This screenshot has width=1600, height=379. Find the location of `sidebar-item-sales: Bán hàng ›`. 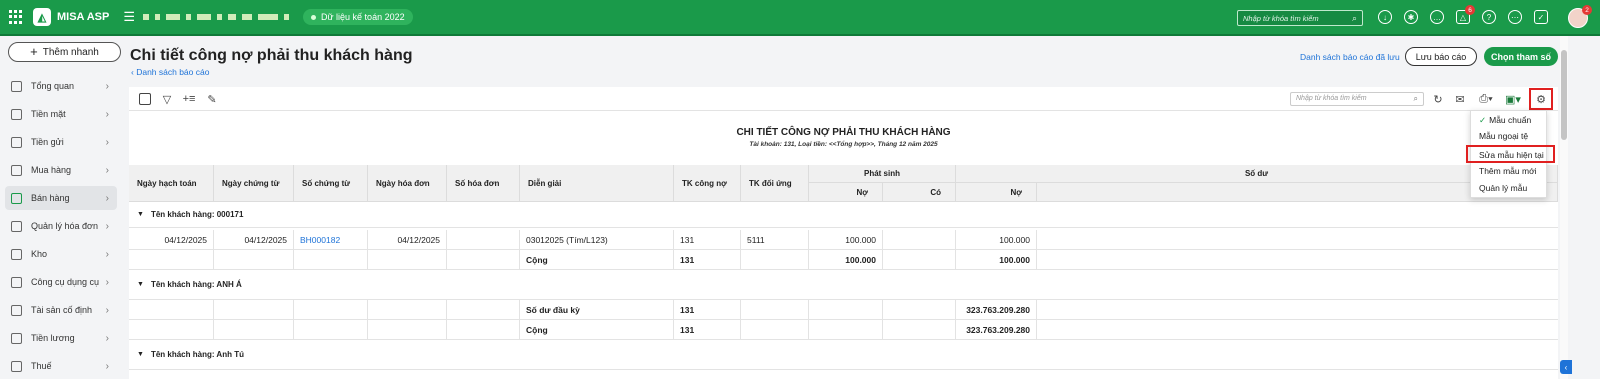

sidebar-item-sales: Bán hàng › is located at coordinates (61, 198).